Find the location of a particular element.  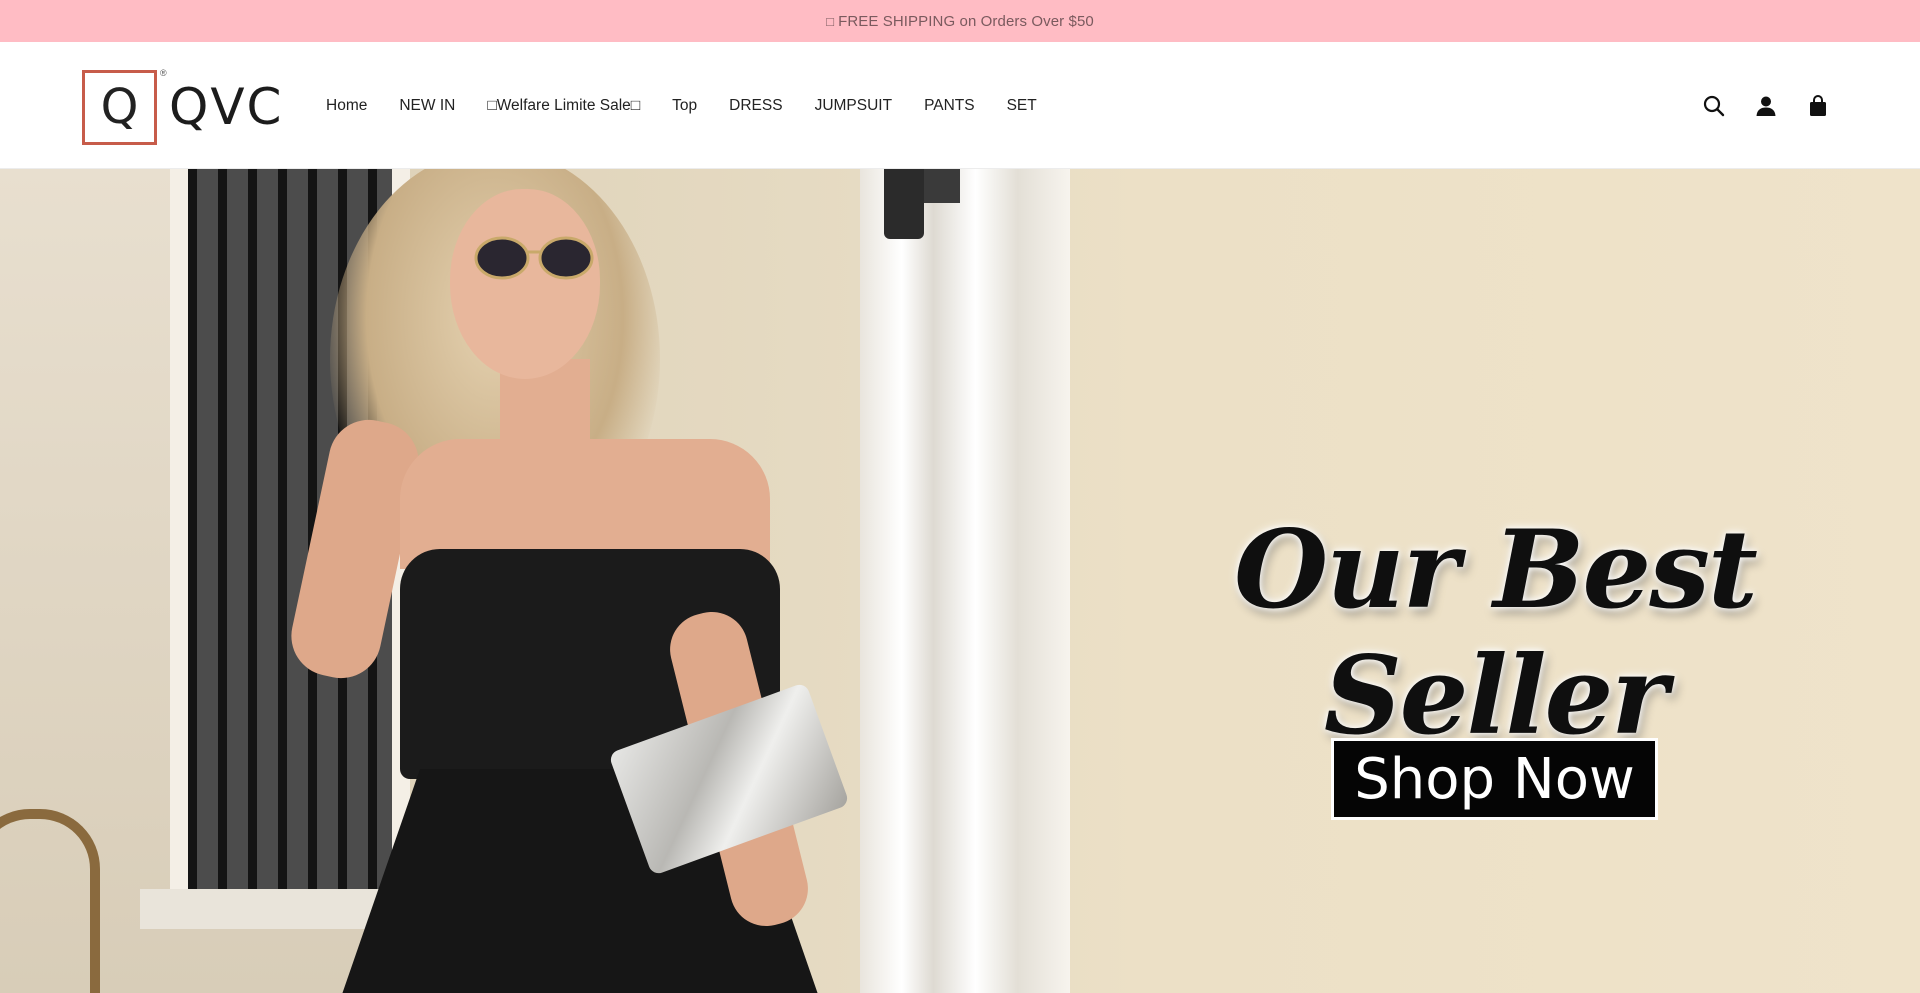

logo-registered-mark: ® is located at coordinates (163, 73).